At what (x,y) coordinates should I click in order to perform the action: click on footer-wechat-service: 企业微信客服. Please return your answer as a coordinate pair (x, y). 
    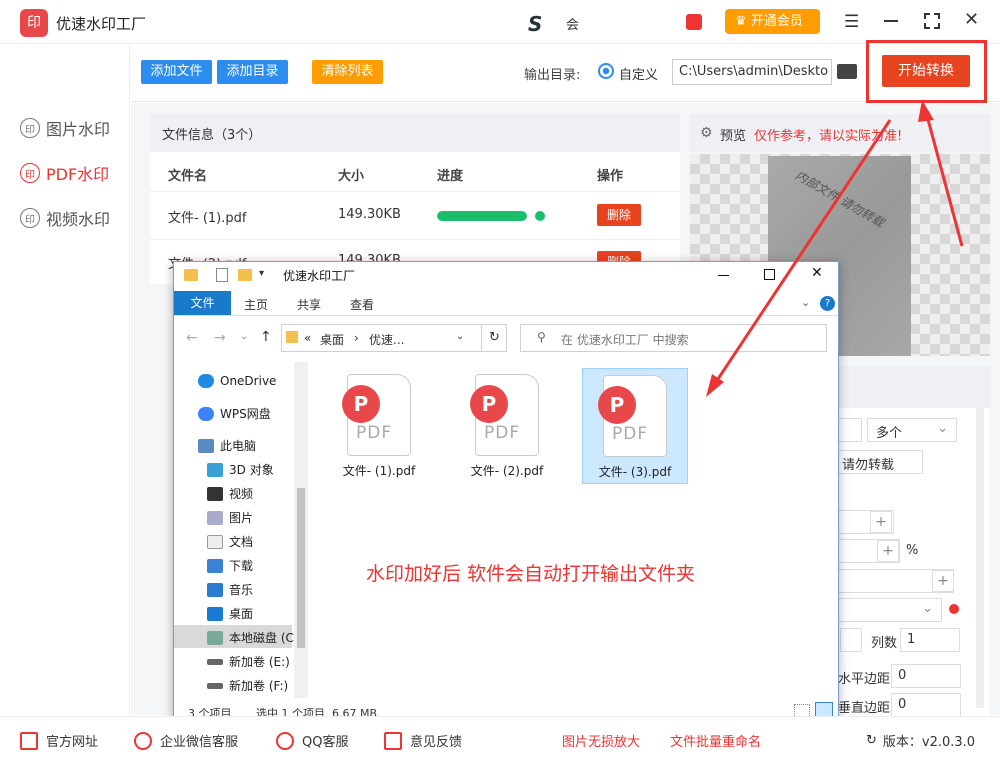
    Looking at the image, I should click on (186, 740).